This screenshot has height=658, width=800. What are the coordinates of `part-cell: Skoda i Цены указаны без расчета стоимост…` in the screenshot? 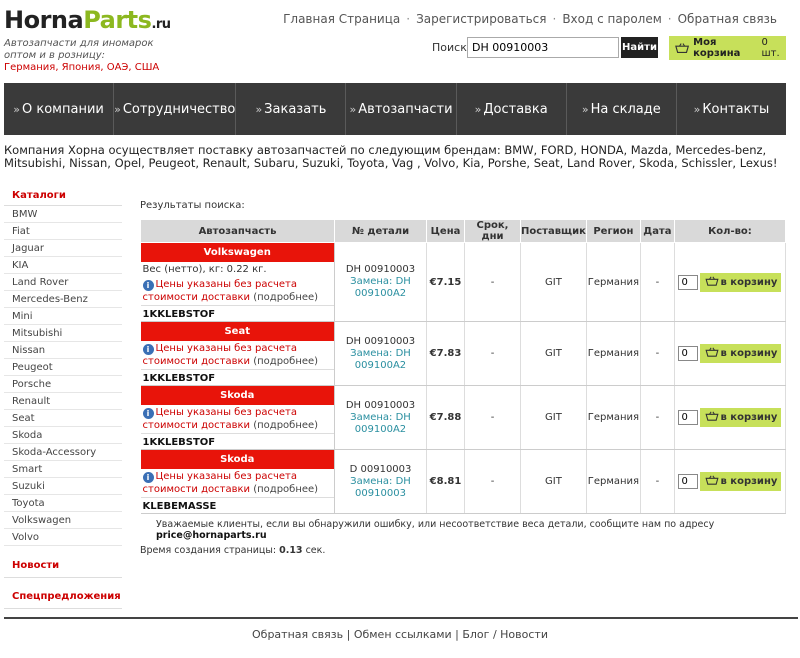 It's located at (237, 417).